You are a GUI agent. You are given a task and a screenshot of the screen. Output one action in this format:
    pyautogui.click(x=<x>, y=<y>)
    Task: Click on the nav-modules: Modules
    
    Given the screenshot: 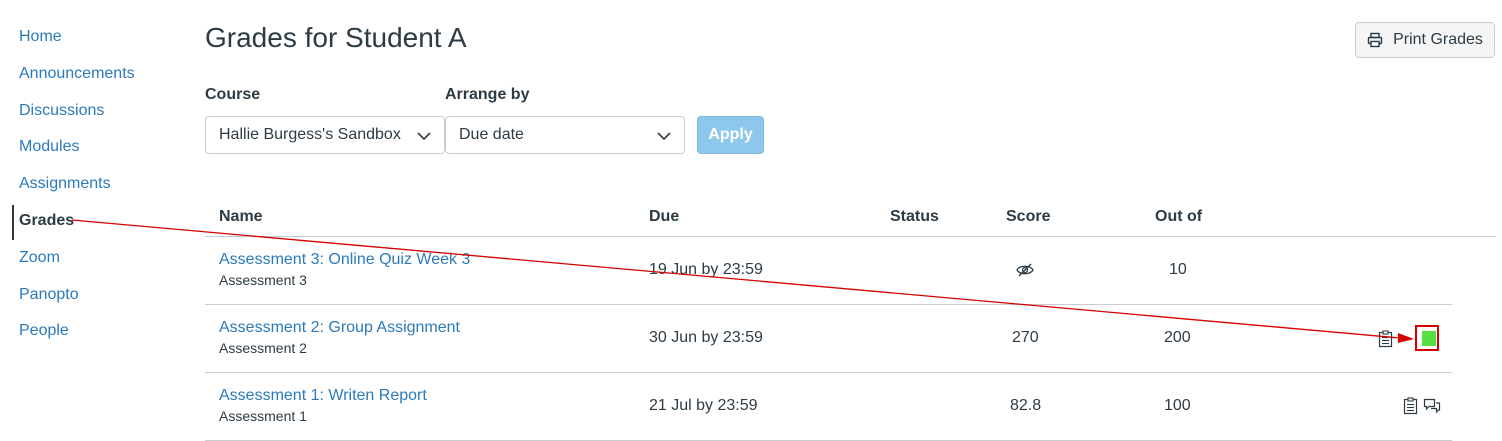 What is the action you would take?
    pyautogui.click(x=49, y=147)
    